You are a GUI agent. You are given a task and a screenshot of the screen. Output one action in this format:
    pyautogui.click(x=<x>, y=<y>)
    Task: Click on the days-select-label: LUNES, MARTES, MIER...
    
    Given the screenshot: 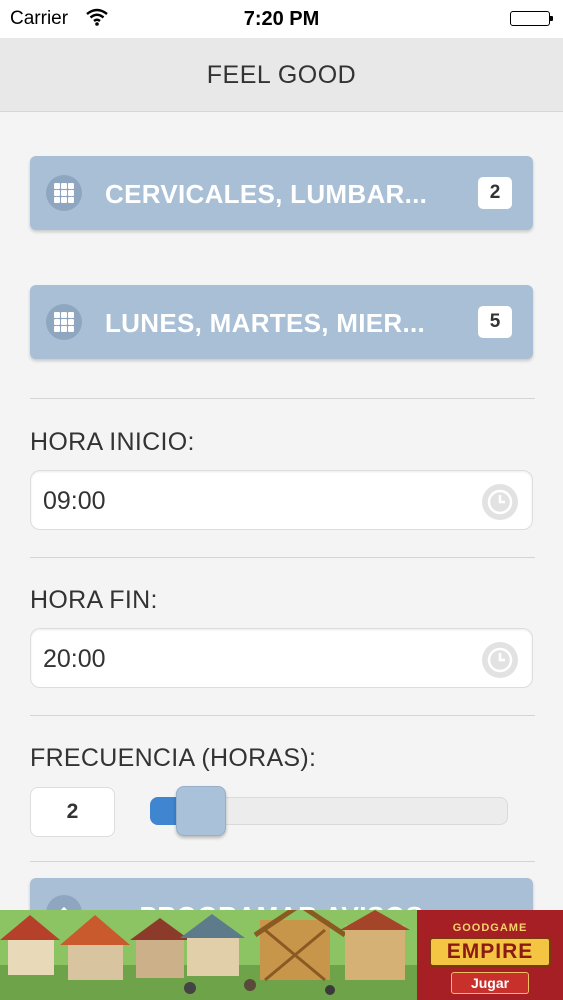 What is the action you would take?
    pyautogui.click(x=265, y=323)
    